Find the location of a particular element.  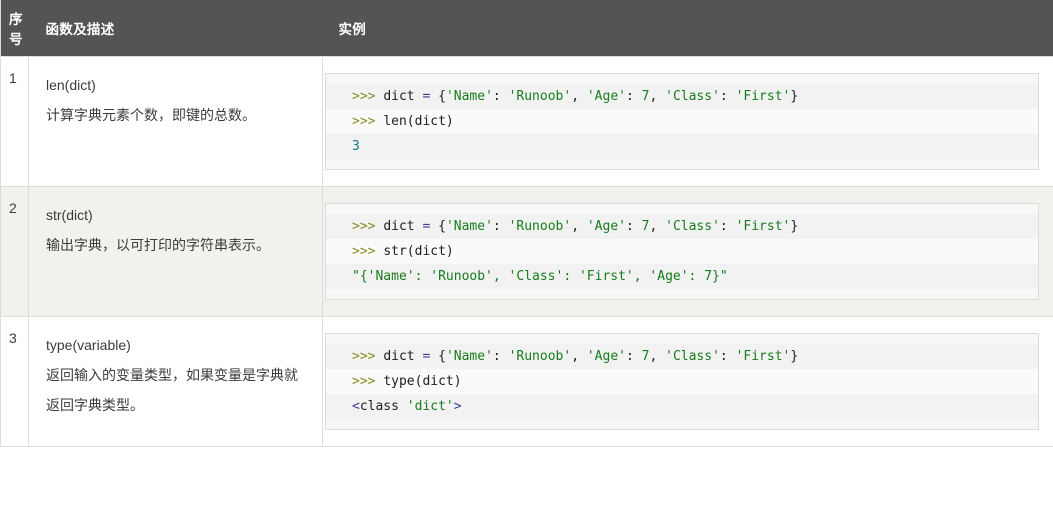

function-signature: type(variable) is located at coordinates (88, 345).